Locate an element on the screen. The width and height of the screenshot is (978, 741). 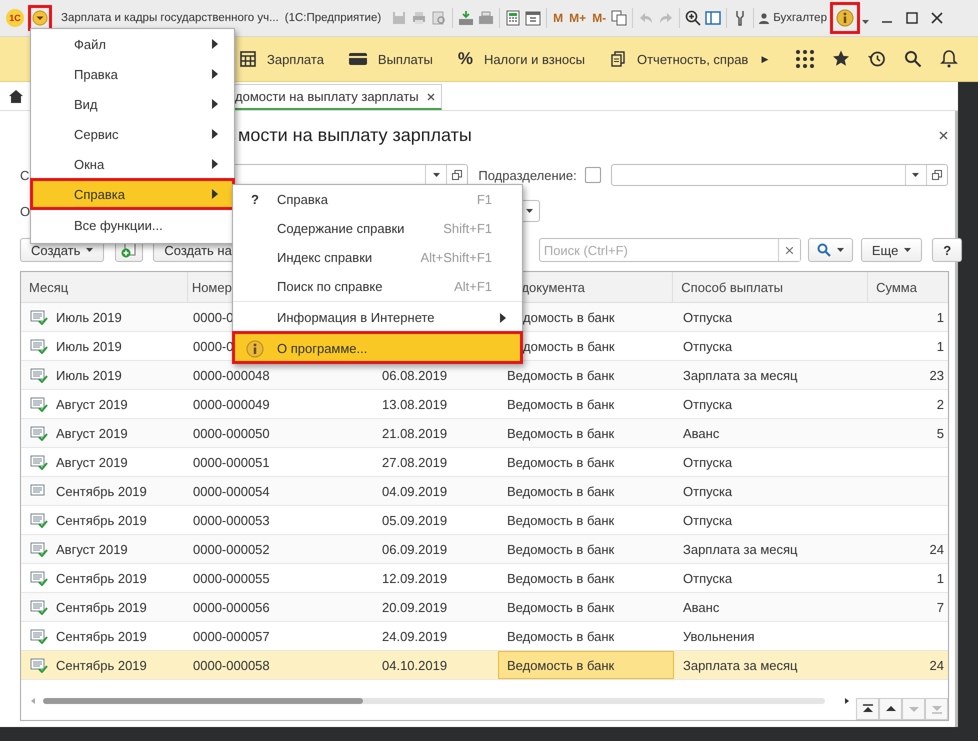
number-text: 0000-000053 is located at coordinates (231, 520).